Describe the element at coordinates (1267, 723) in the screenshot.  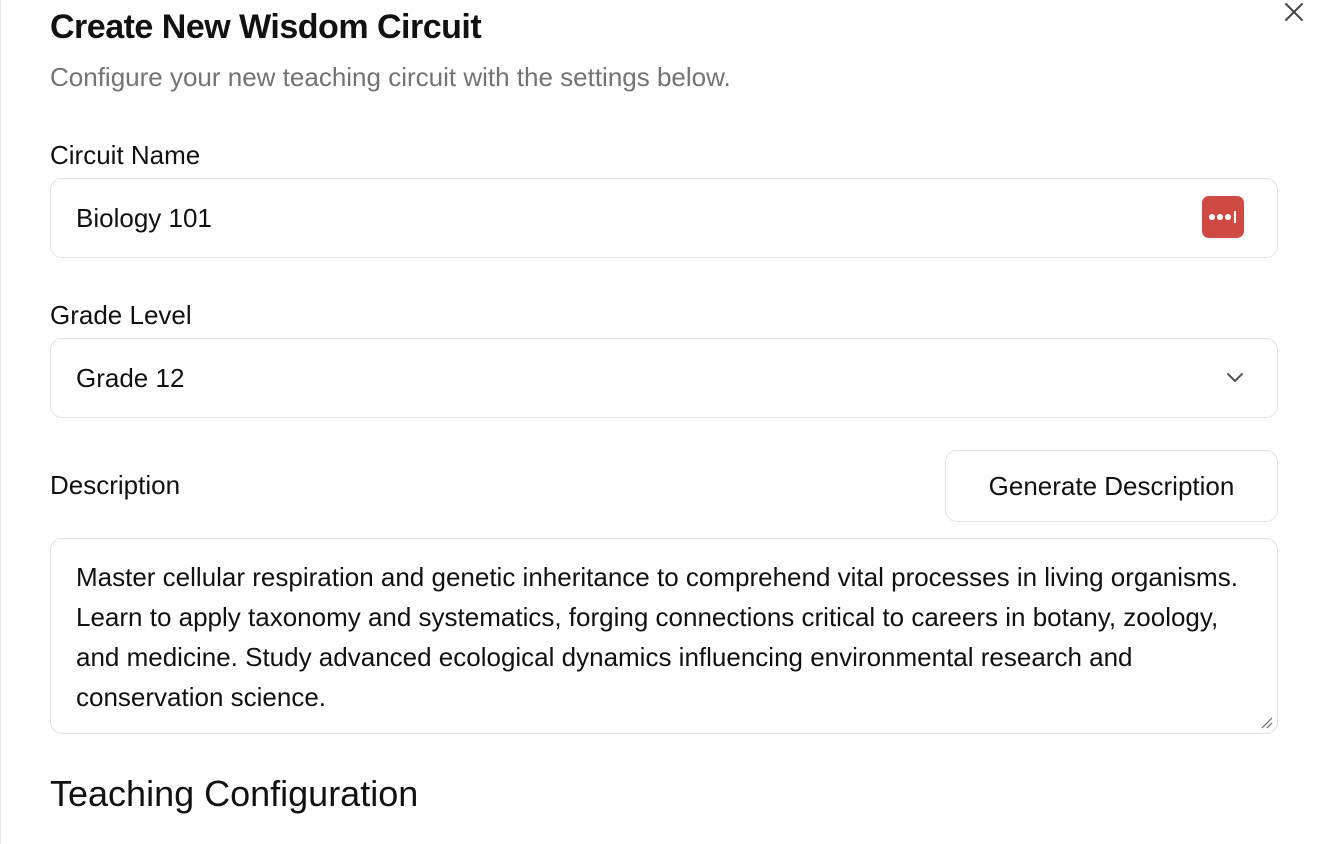
I see `resize-handle-icon` at that location.